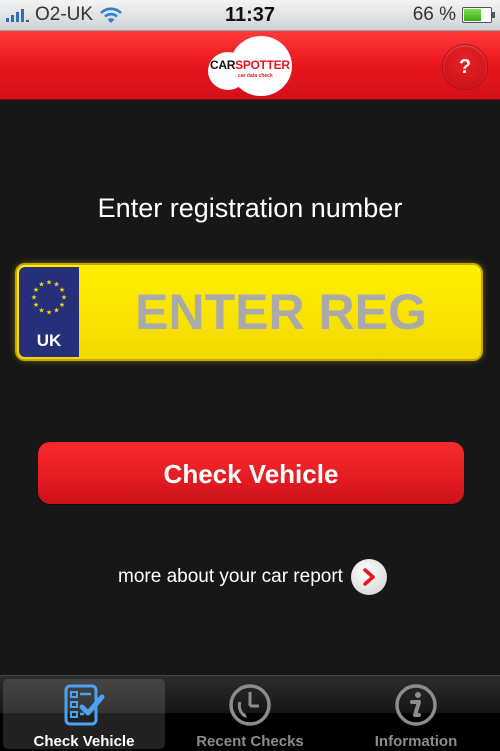  I want to click on help-button: ?, so click(465, 67).